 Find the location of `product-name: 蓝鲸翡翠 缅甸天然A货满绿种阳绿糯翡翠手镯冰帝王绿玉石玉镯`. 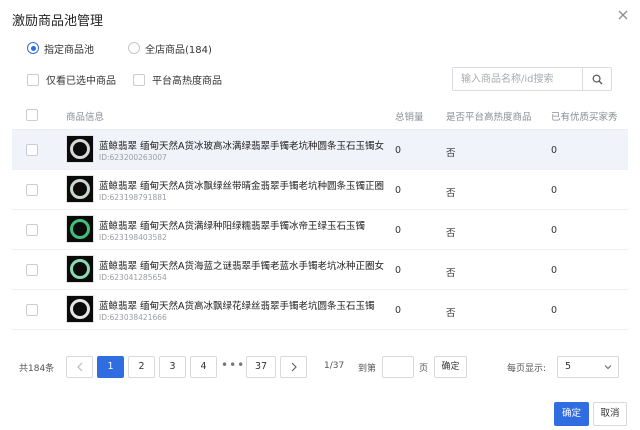

product-name: 蓝鲸翡翠 缅甸天然A货满绿种阳绿糯翡翠手镯冰帝王绿玉石玉镯 is located at coordinates (232, 226).